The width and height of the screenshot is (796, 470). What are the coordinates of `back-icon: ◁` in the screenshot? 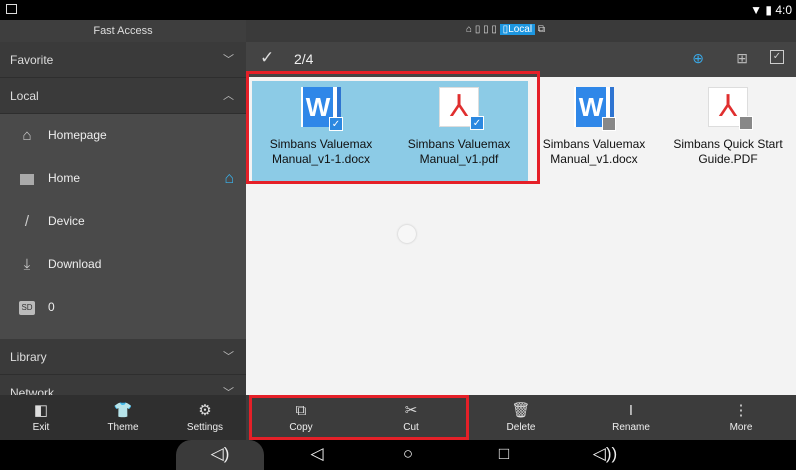 It's located at (317, 454).